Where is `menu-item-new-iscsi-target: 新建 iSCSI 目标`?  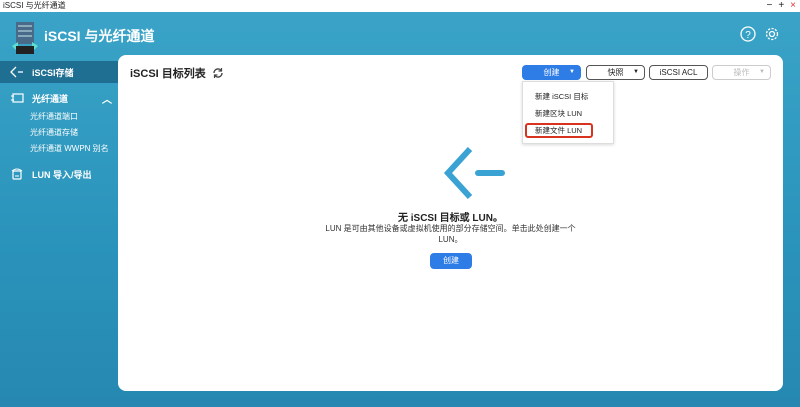
menu-item-new-iscsi-target: 新建 iSCSI 目标 is located at coordinates (568, 96).